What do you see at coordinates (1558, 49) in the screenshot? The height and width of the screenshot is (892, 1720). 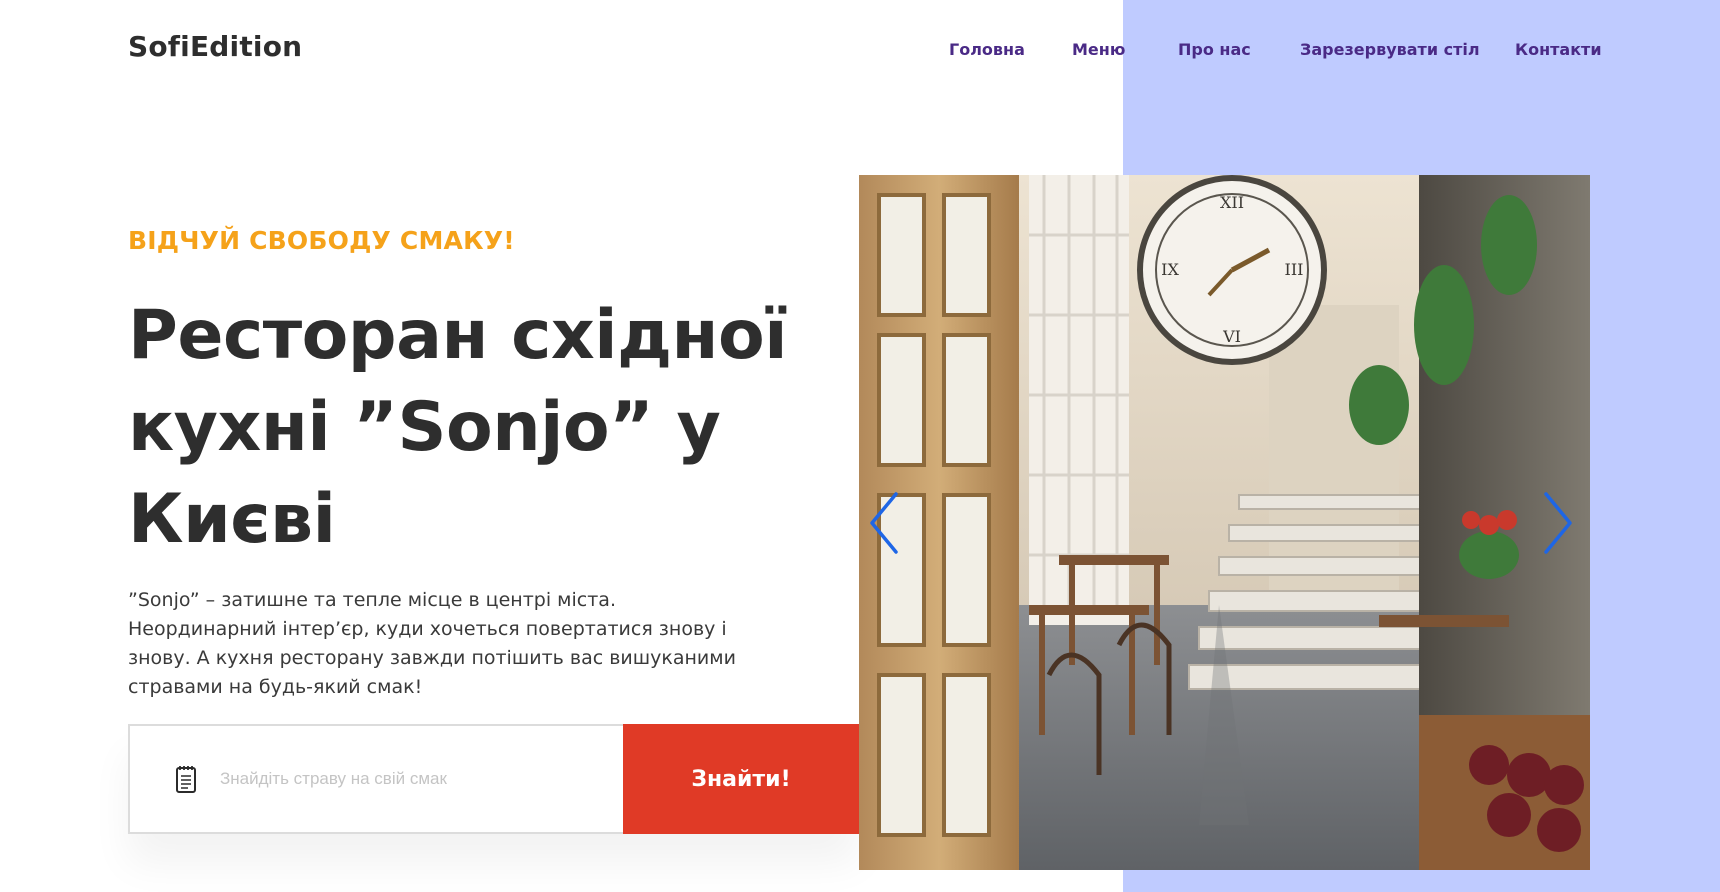 I see `nav-item-contacts: Контакти` at bounding box center [1558, 49].